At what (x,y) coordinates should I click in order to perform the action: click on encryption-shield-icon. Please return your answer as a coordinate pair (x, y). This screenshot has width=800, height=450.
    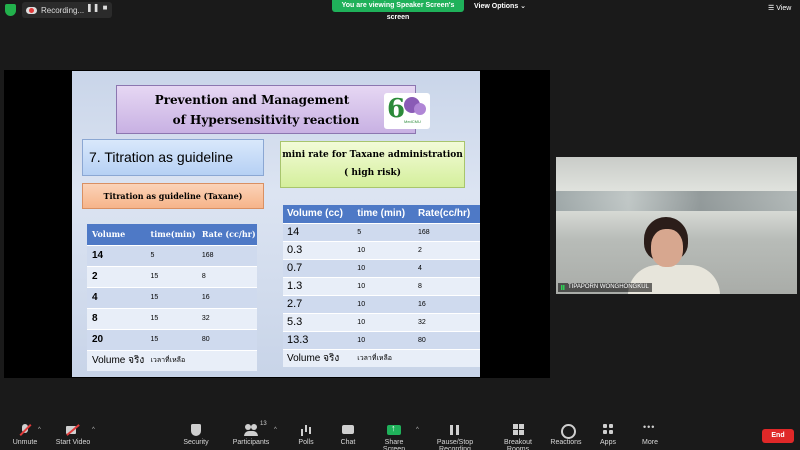
    Looking at the image, I should click on (10, 10).